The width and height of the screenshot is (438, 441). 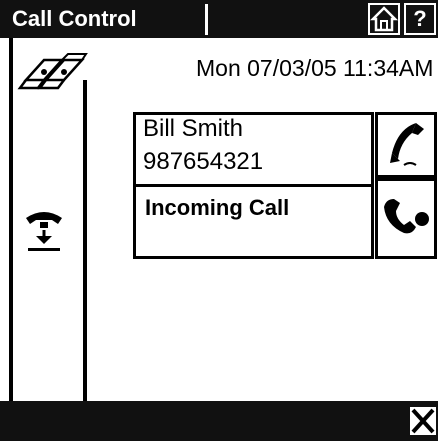 I want to click on call-panel-divider, so click(x=253, y=185).